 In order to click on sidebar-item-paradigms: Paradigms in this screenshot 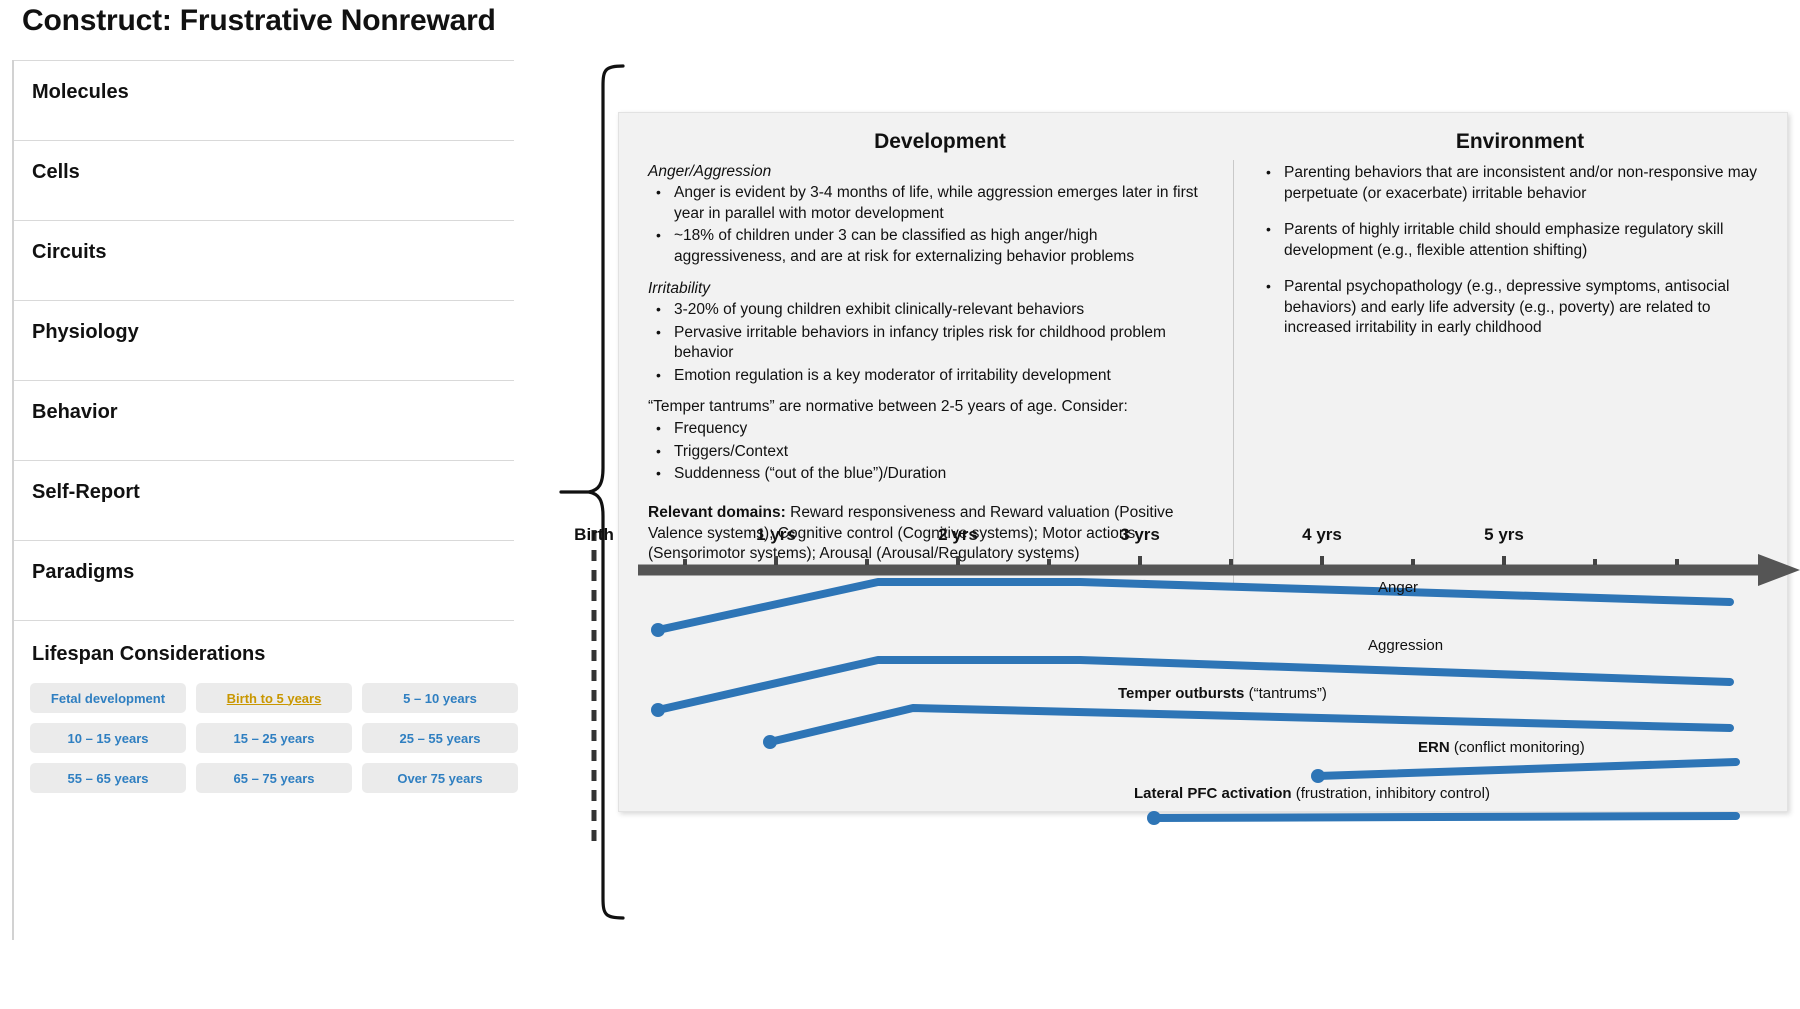, I will do `click(264, 580)`.